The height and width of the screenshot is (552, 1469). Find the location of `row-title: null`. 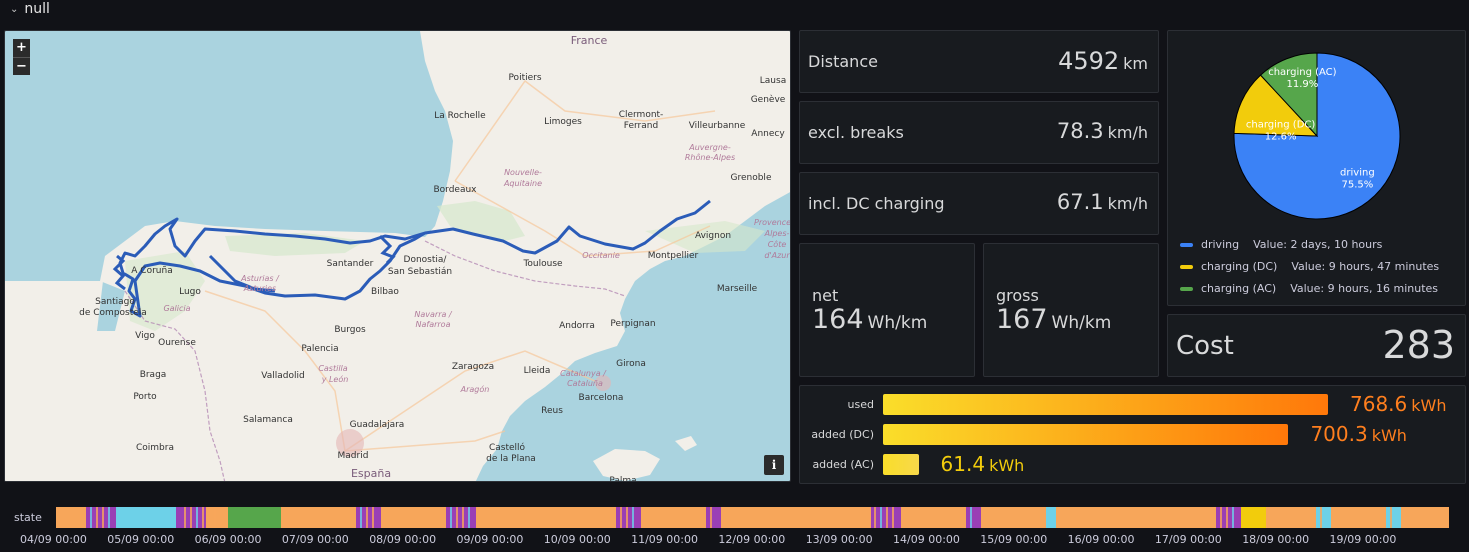

row-title: null is located at coordinates (37, 9).